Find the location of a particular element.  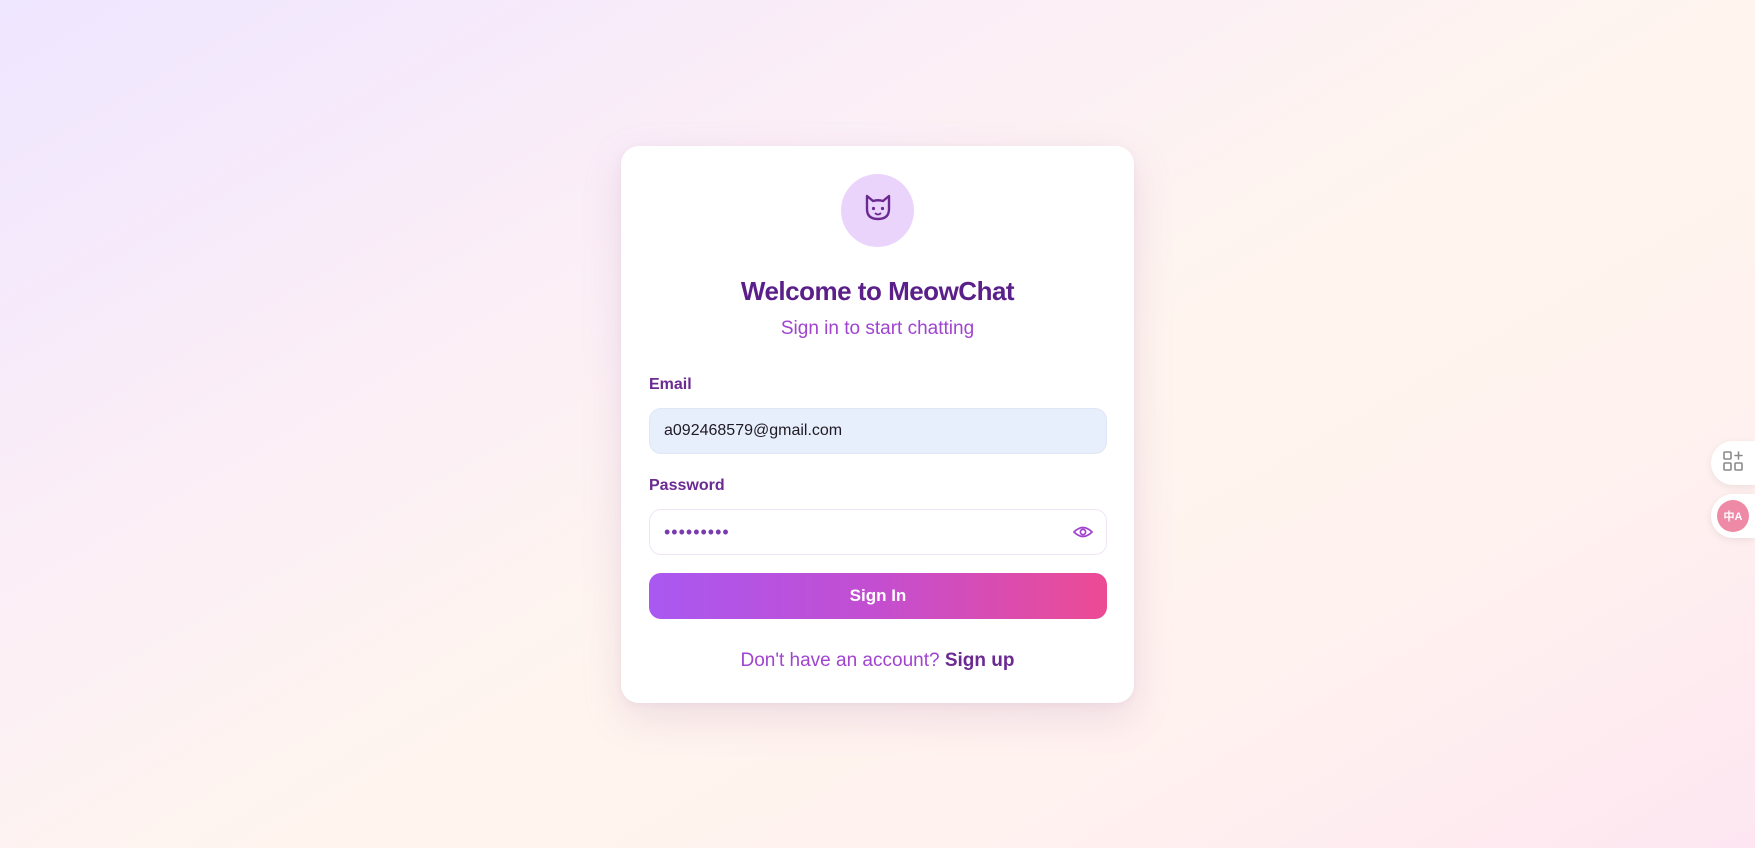

password-field: ••••••••• is located at coordinates (878, 532).